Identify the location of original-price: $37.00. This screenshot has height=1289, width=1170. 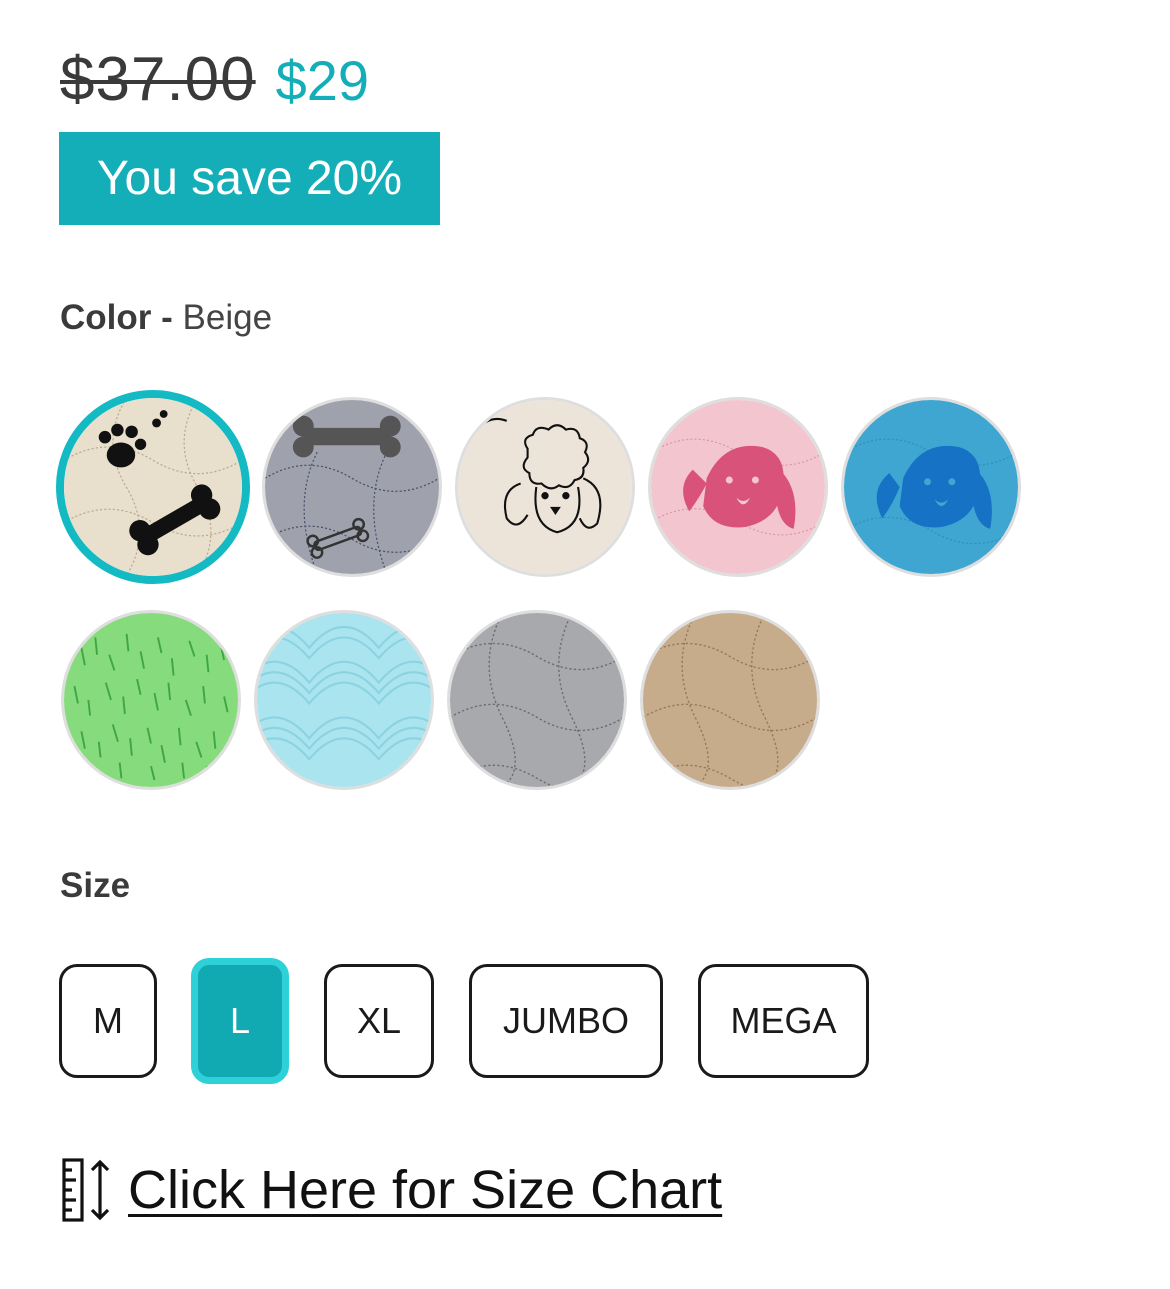
(158, 79).